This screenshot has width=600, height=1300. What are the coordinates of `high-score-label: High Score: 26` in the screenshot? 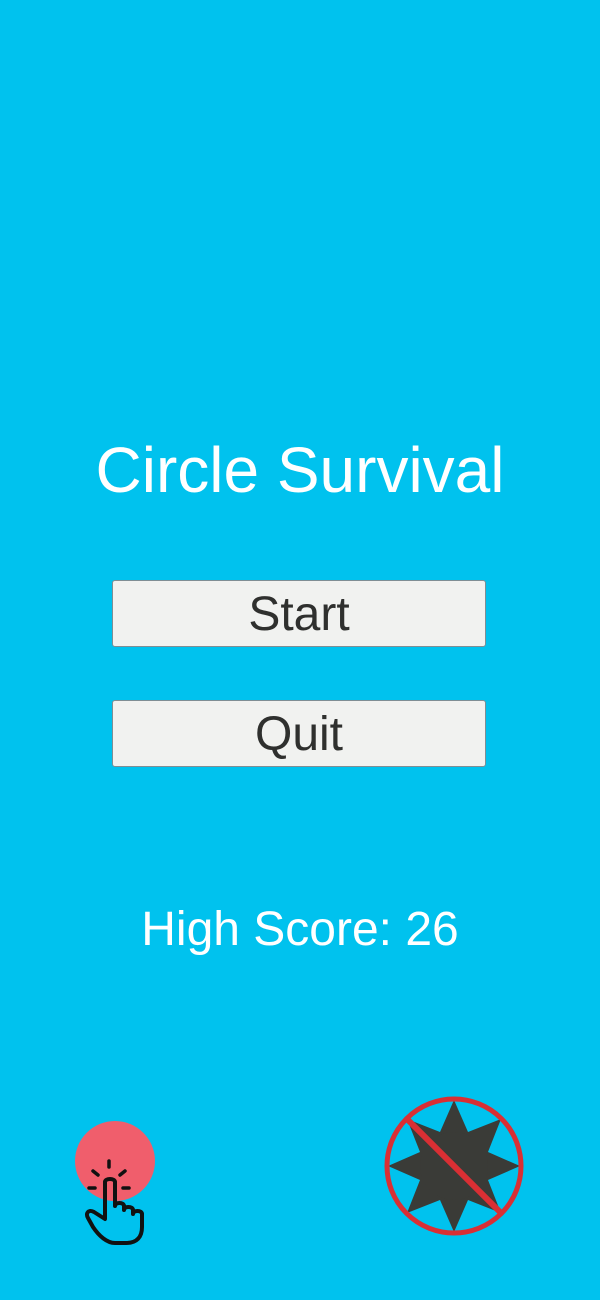 It's located at (300, 929).